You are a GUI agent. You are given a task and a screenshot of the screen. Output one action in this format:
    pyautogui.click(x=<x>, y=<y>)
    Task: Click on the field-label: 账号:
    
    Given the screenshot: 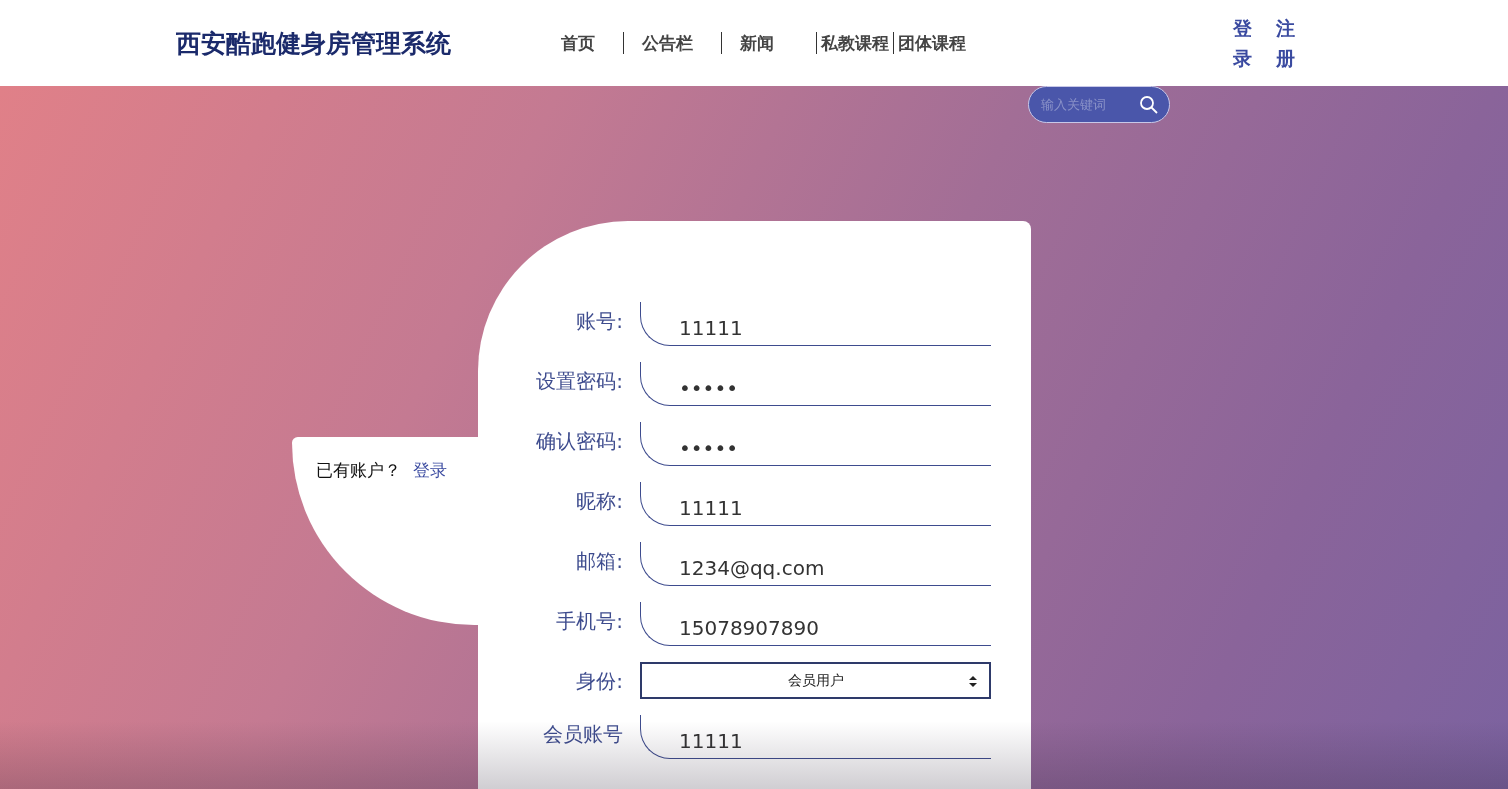 What is the action you would take?
    pyautogui.click(x=599, y=321)
    